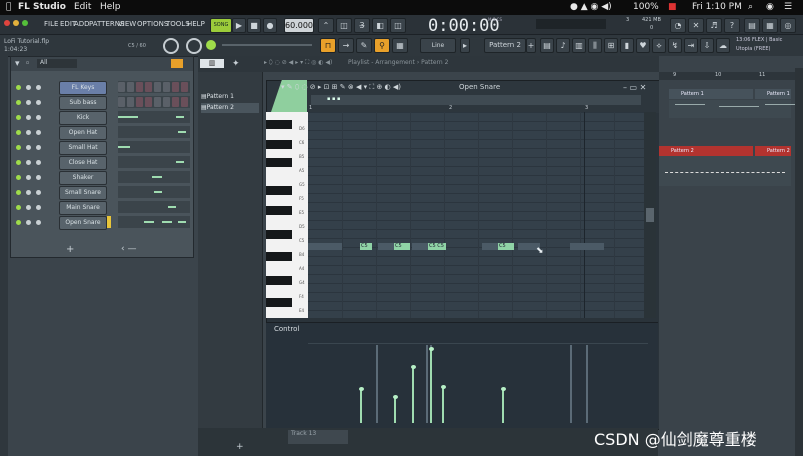  What do you see at coordinates (398, 25) in the screenshot?
I see `loop-record-icon: ◫` at bounding box center [398, 25].